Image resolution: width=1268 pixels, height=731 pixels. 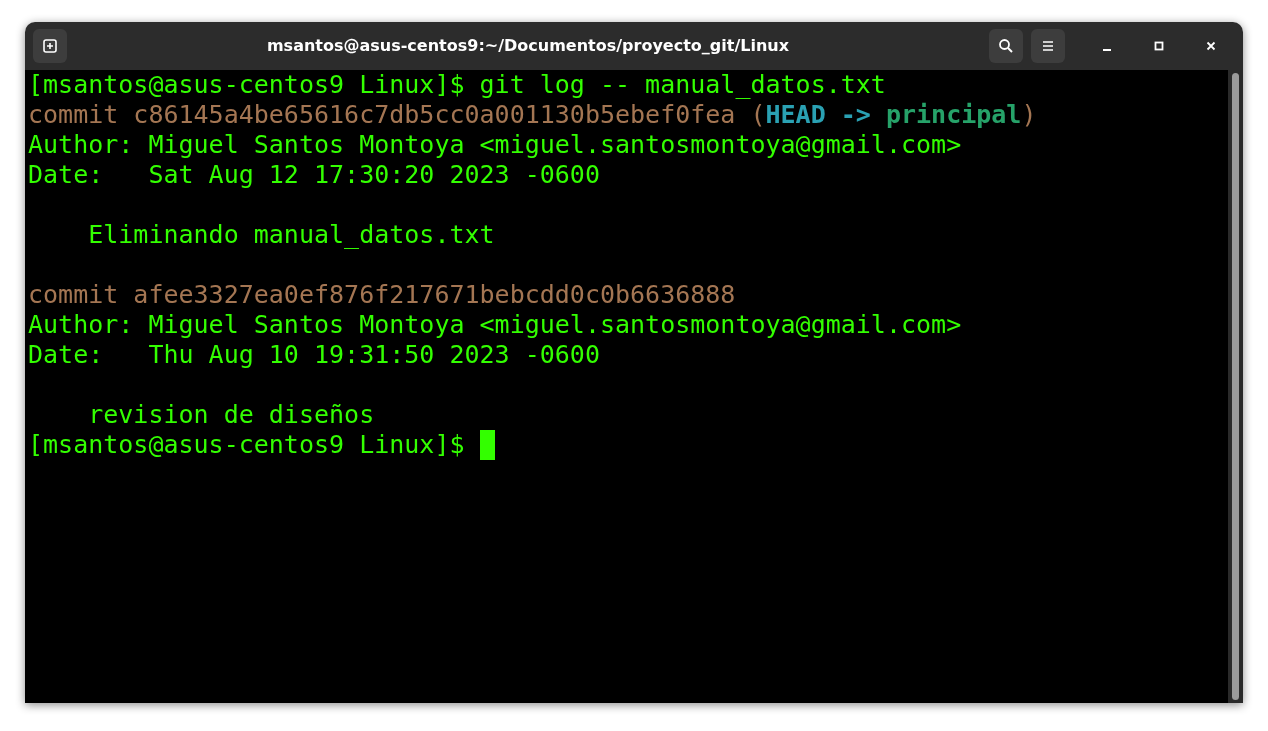 I want to click on terminal-text: ), so click(x=1029, y=115).